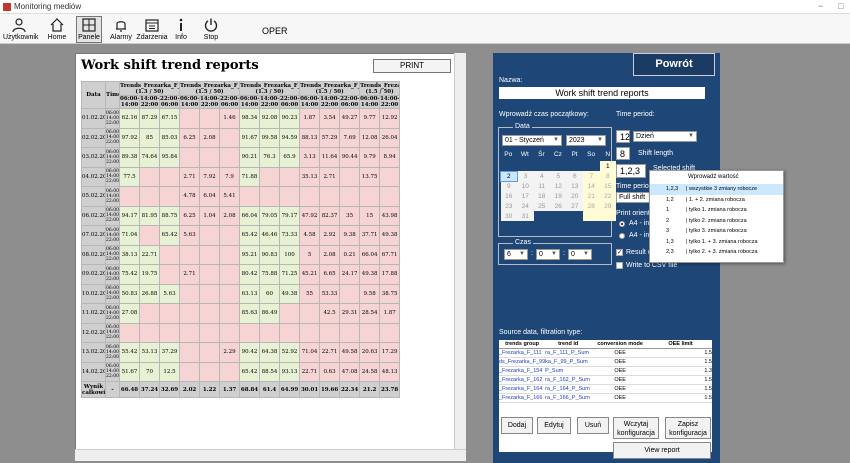  What do you see at coordinates (674, 64) in the screenshot?
I see `back-button: Powrót` at bounding box center [674, 64].